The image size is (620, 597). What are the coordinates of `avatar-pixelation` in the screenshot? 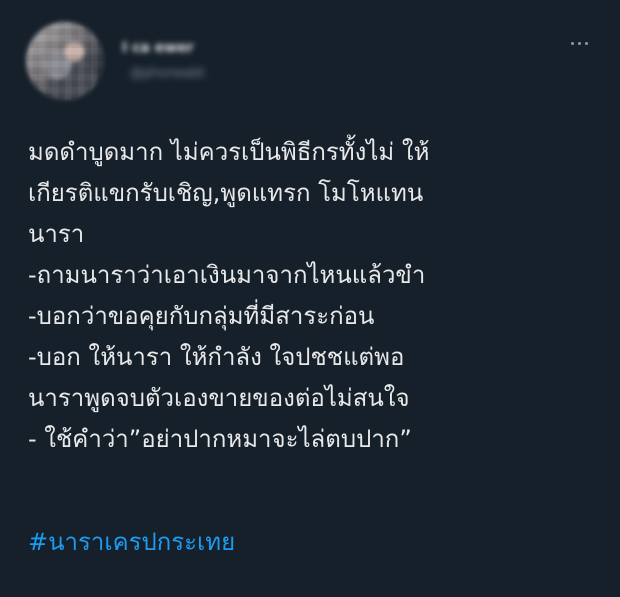 It's located at (65, 61).